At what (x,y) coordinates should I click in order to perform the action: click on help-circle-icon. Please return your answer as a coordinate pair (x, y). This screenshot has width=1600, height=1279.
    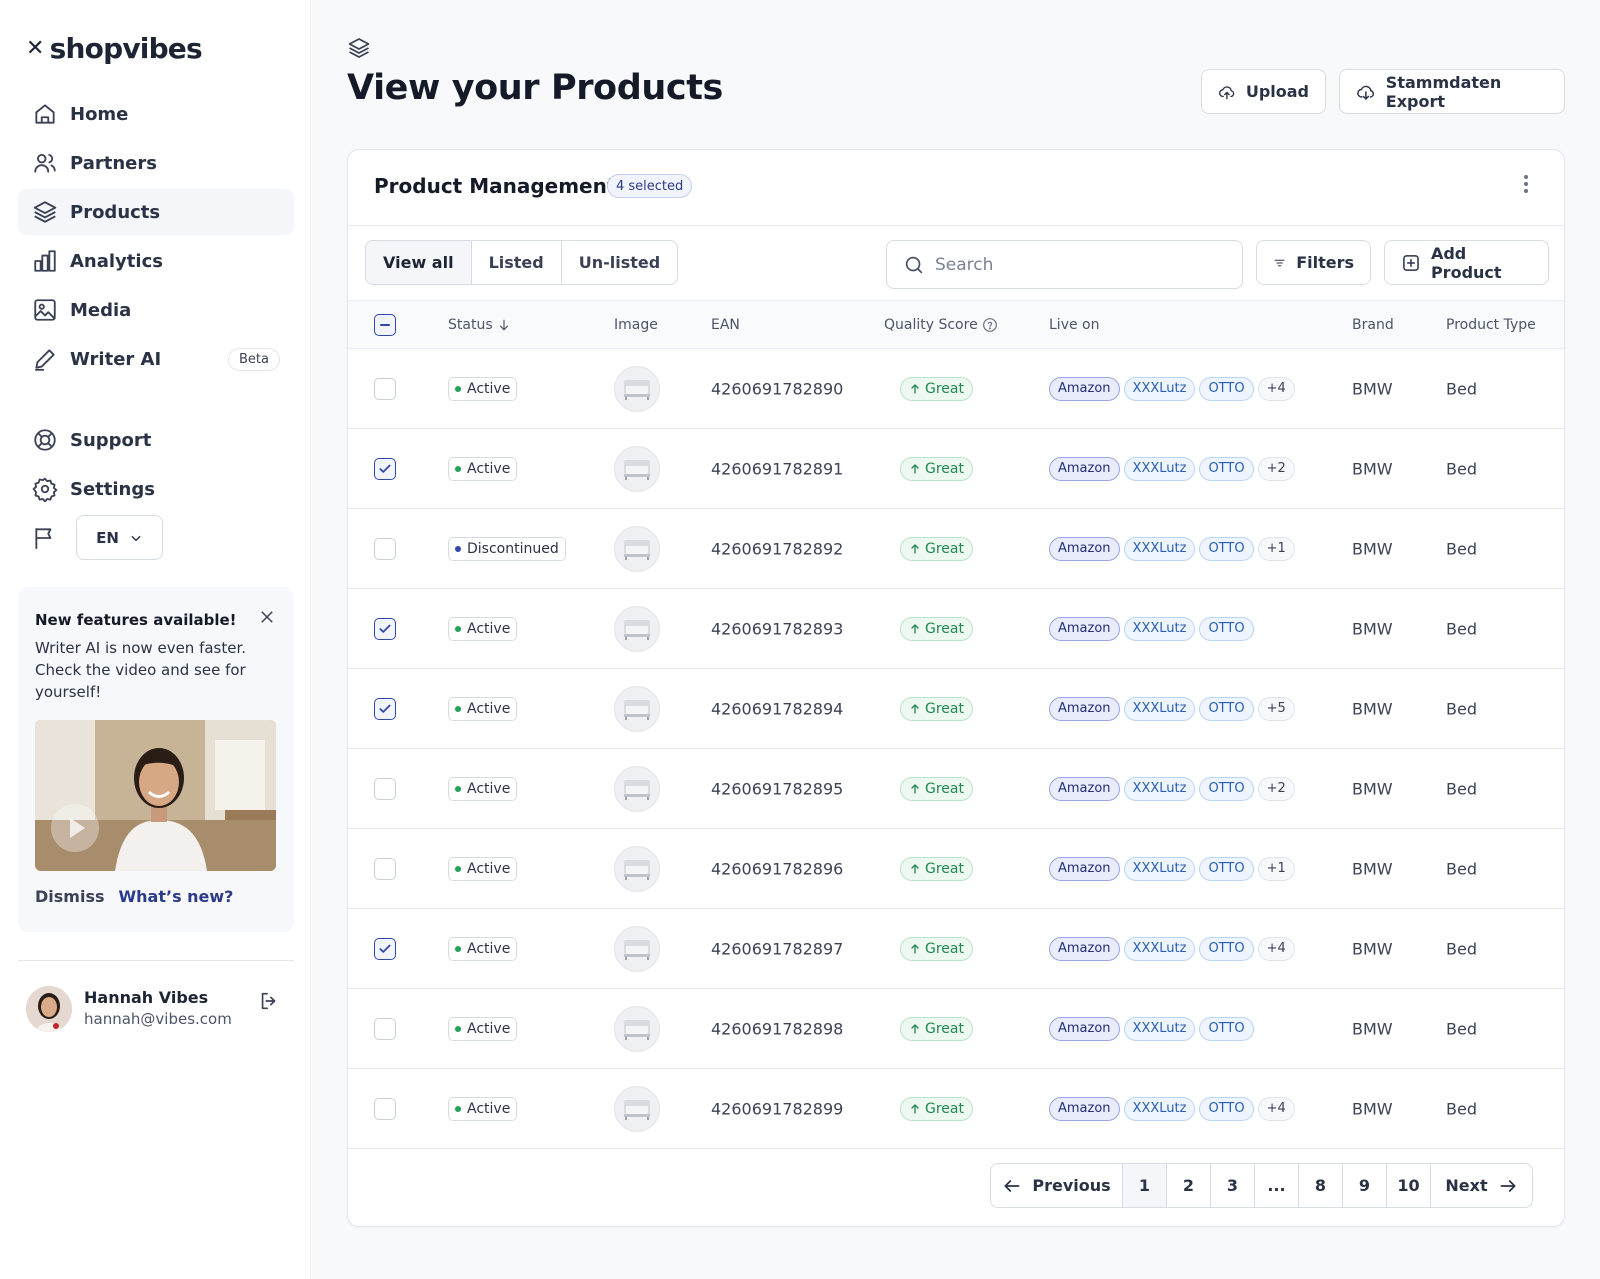
    Looking at the image, I should click on (990, 325).